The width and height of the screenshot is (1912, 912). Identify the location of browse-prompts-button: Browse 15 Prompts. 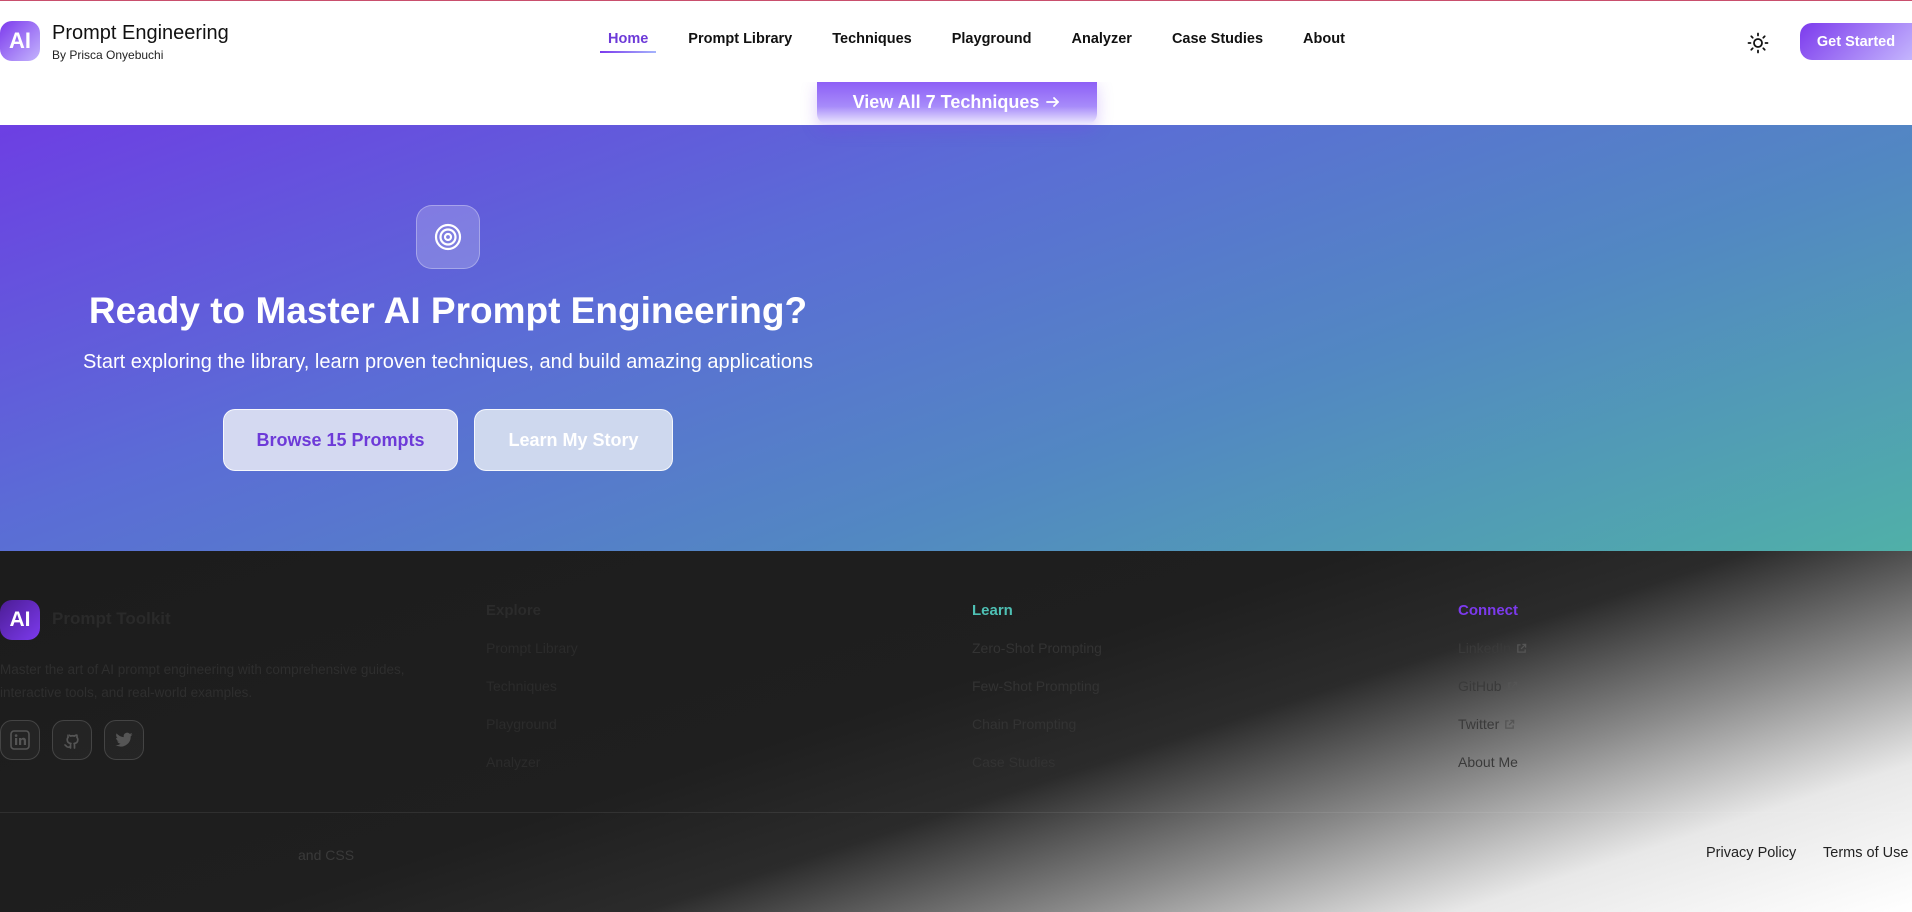
(340, 440).